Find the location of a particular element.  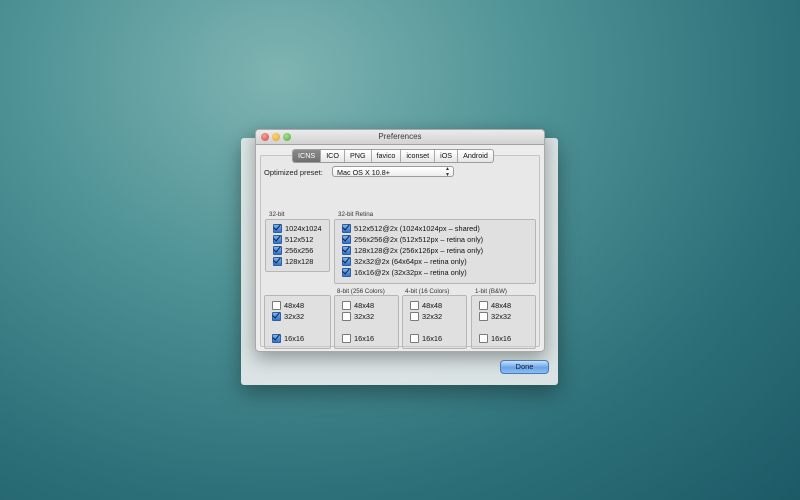

checkbox-retina-512: 512x512@2x (1024x1024px – shared) is located at coordinates (411, 228).